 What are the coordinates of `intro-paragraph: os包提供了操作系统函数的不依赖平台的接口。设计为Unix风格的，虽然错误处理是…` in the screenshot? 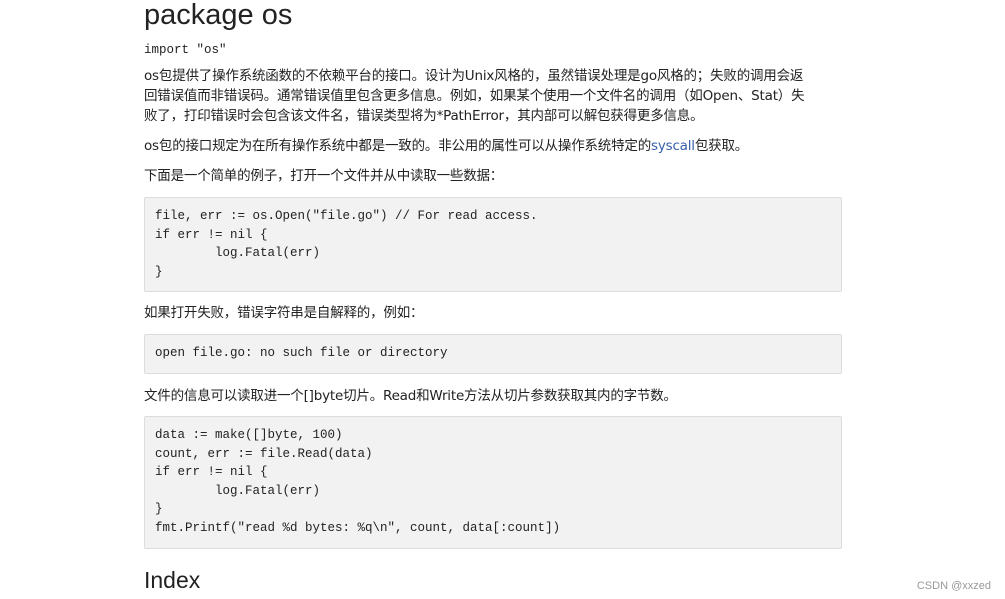 It's located at (493, 96).